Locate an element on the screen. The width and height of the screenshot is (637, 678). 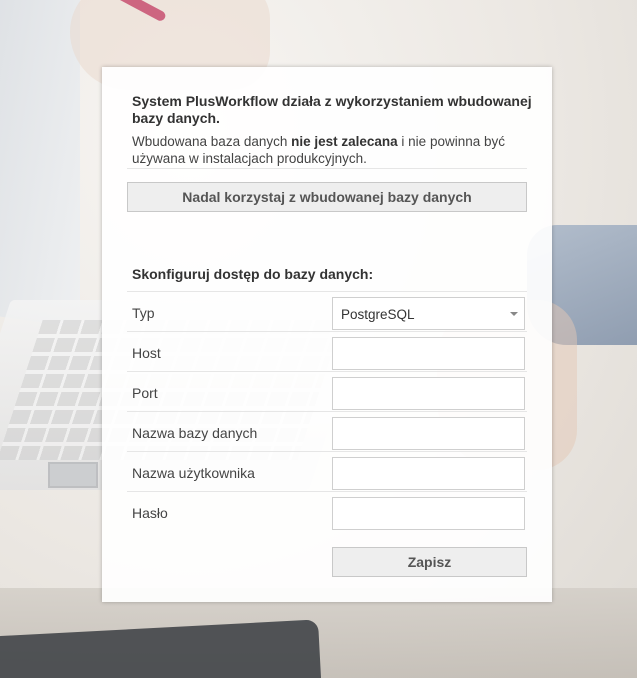
save-button: Zapisz is located at coordinates (429, 562).